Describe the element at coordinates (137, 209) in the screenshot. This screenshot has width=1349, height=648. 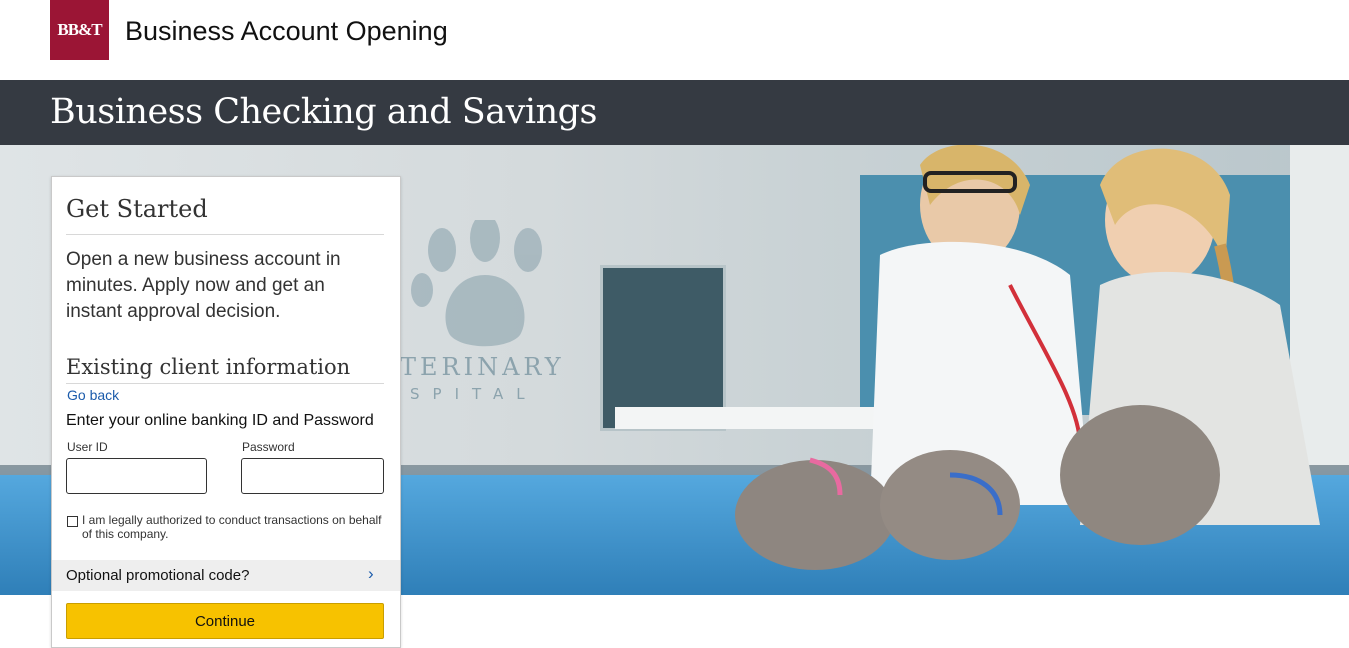
I see `card-title: Get Started` at that location.